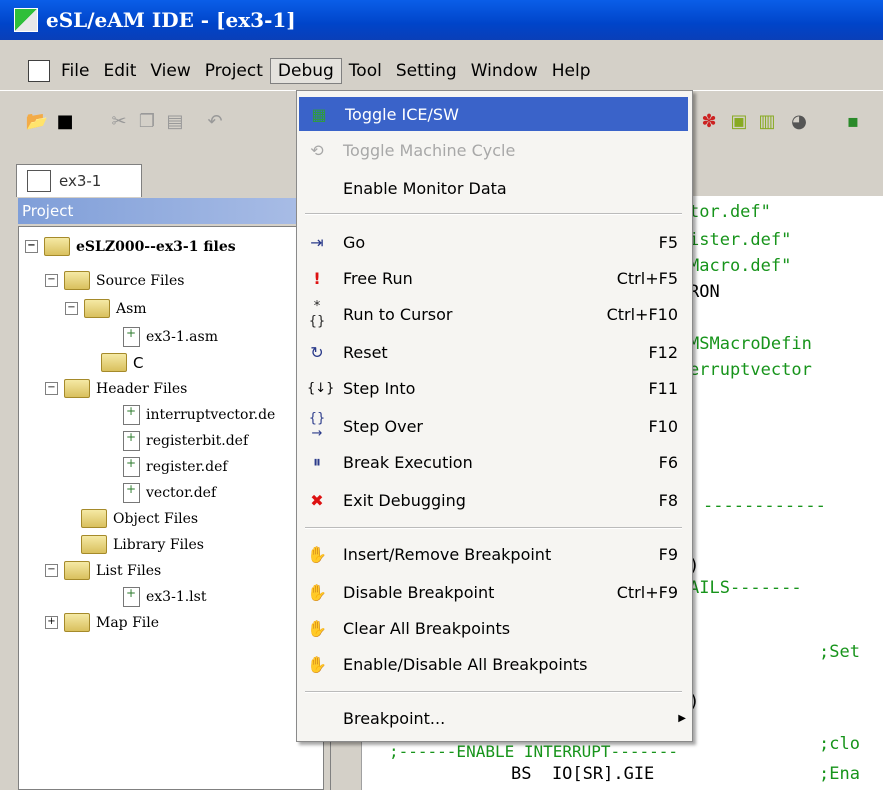 The width and height of the screenshot is (883, 790). What do you see at coordinates (493, 718) in the screenshot?
I see `menu-item-breakpoint-submenu: Breakpoint... ▶` at bounding box center [493, 718].